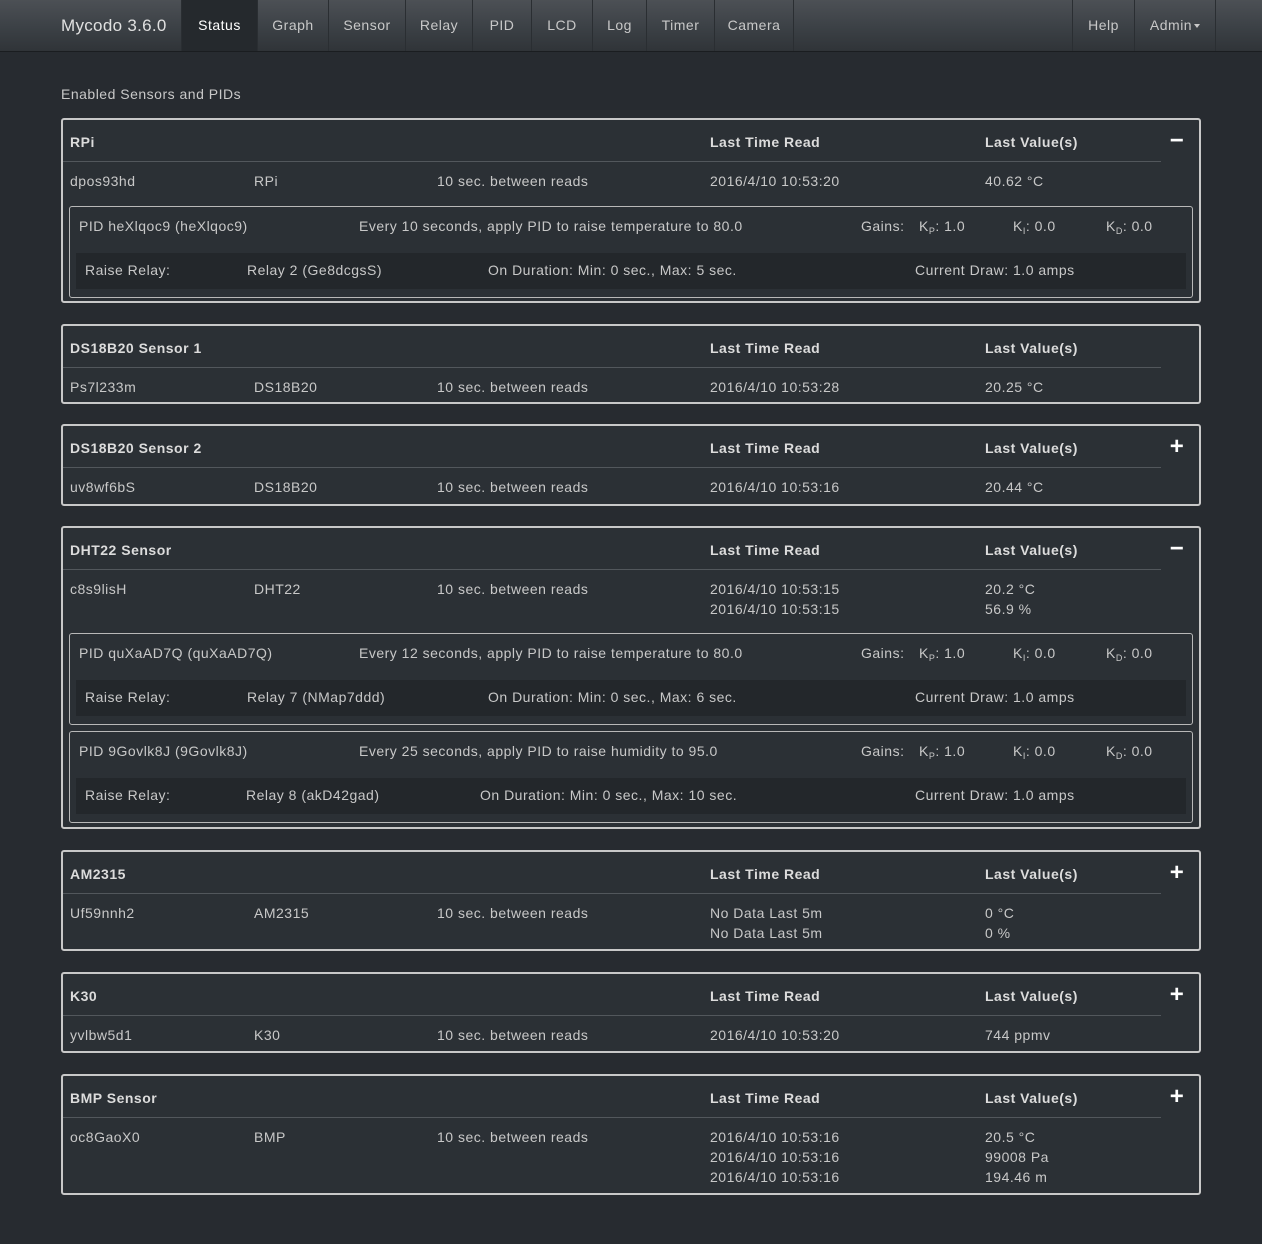  What do you see at coordinates (114, 26) in the screenshot?
I see `brand: Mycodo 3.6.0` at bounding box center [114, 26].